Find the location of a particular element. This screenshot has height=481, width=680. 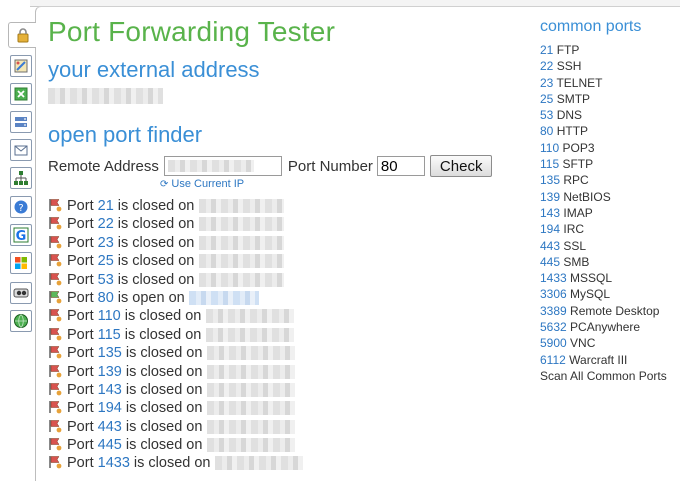

common-port-item: 135 RPC is located at coordinates (603, 180).